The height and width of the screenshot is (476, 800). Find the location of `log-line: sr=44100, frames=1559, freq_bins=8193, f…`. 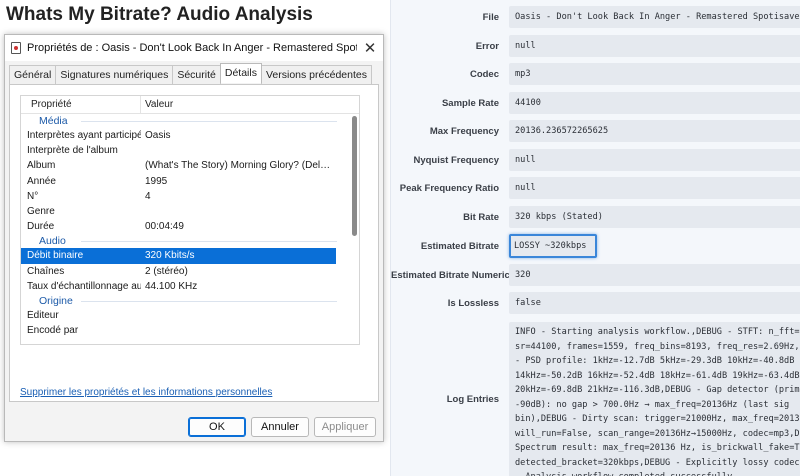

log-line: sr=44100, frames=1559, freq_bins=8193, f… is located at coordinates (657, 346).